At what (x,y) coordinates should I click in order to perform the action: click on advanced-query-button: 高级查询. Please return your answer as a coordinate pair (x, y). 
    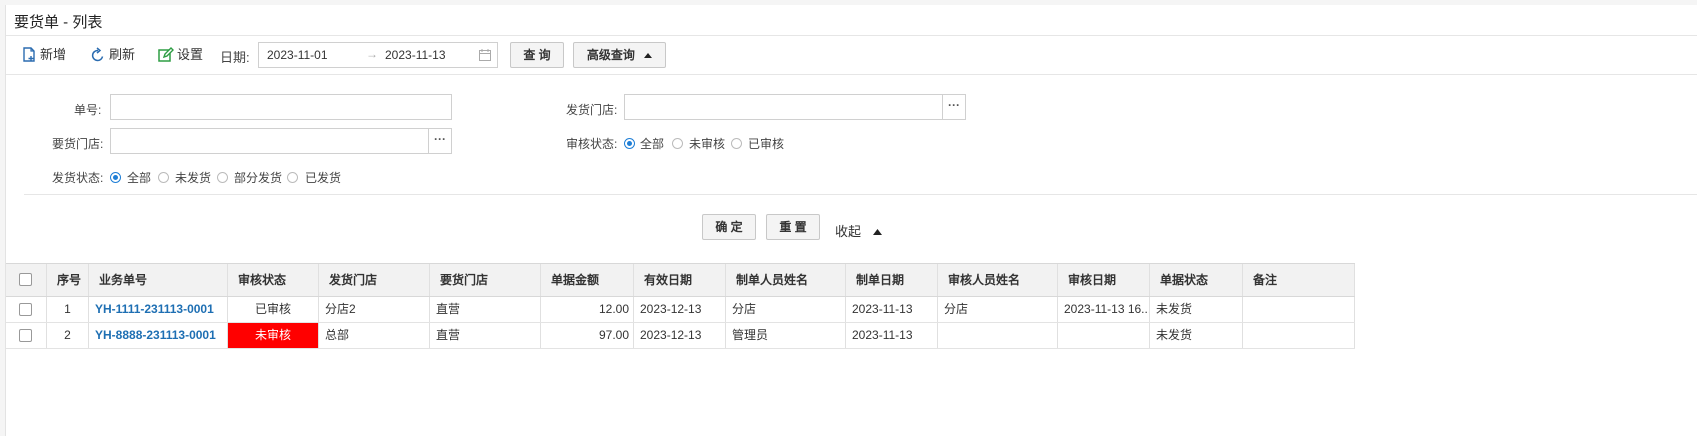
    Looking at the image, I should click on (619, 55).